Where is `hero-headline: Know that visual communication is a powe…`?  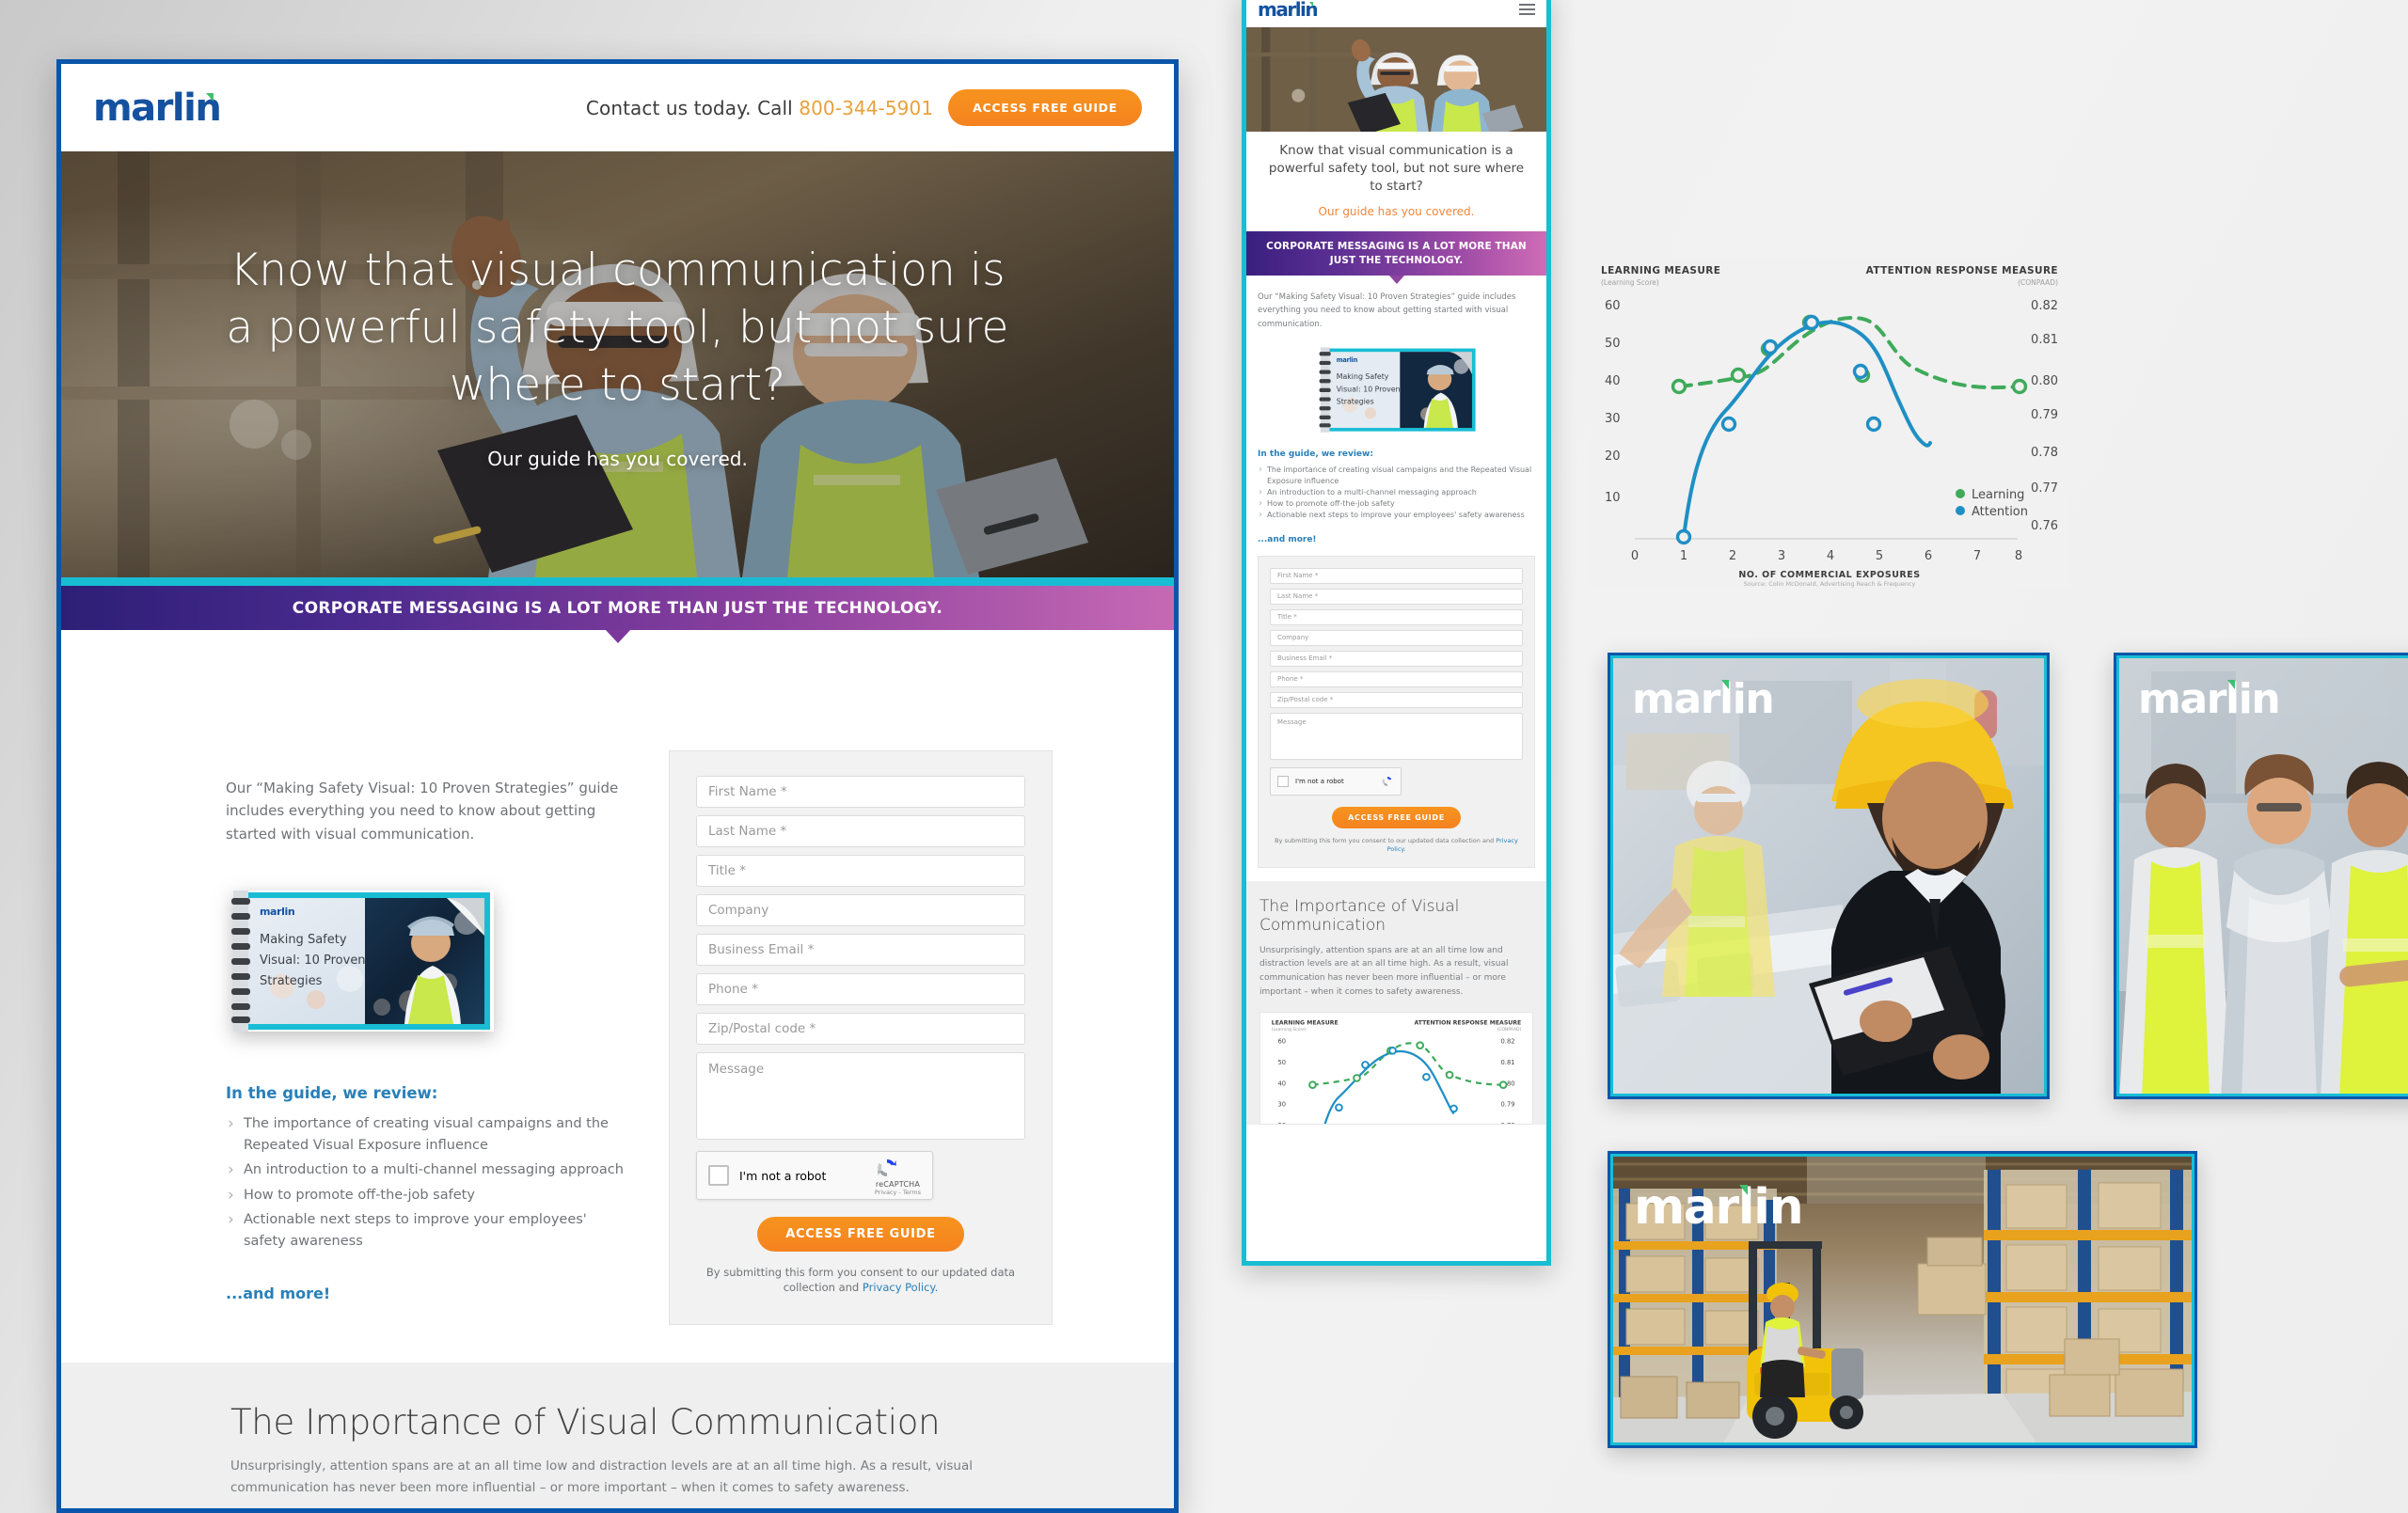
hero-headline: Know that visual communication is a powe… is located at coordinates (617, 328).